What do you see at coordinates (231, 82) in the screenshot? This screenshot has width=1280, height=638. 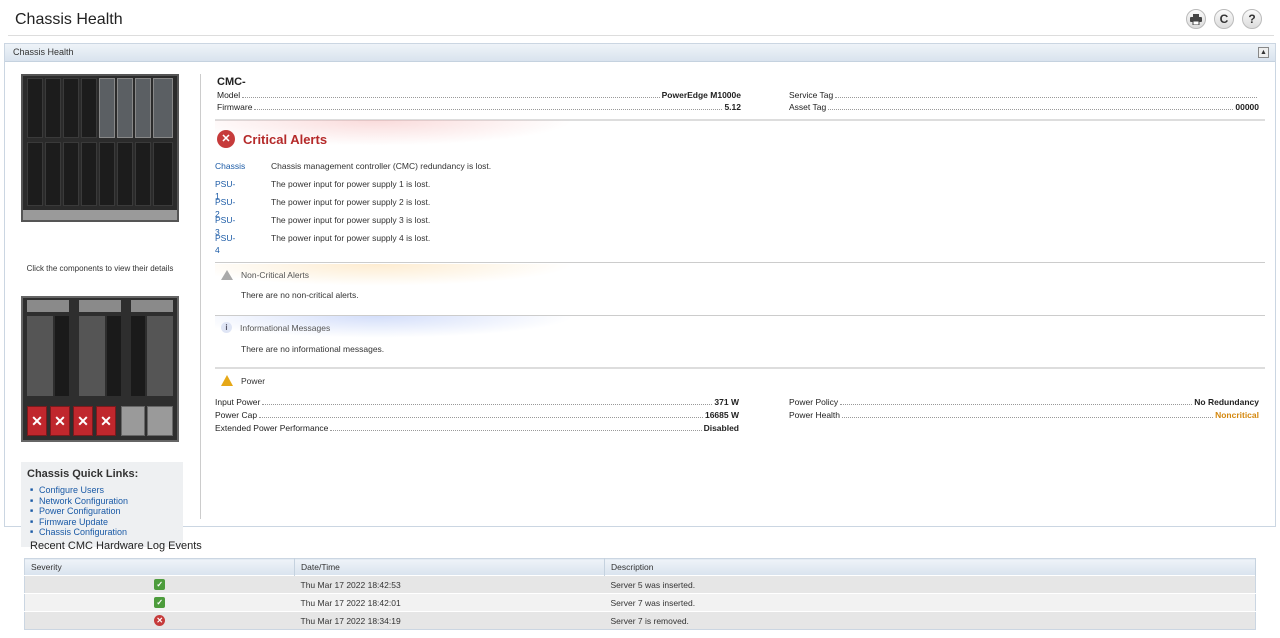 I see `cmc-name: CMC-` at bounding box center [231, 82].